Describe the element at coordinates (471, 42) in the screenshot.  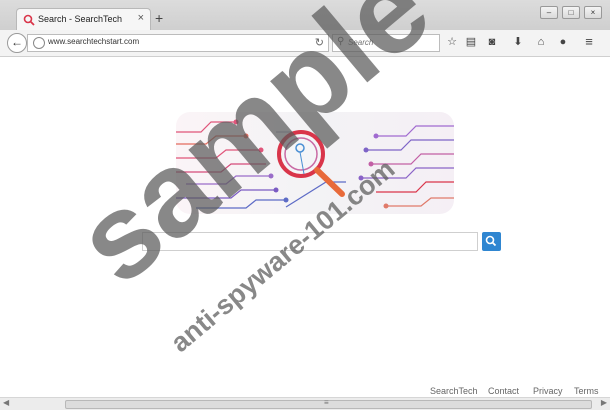
I see `clipboard-icon: ▤` at that location.